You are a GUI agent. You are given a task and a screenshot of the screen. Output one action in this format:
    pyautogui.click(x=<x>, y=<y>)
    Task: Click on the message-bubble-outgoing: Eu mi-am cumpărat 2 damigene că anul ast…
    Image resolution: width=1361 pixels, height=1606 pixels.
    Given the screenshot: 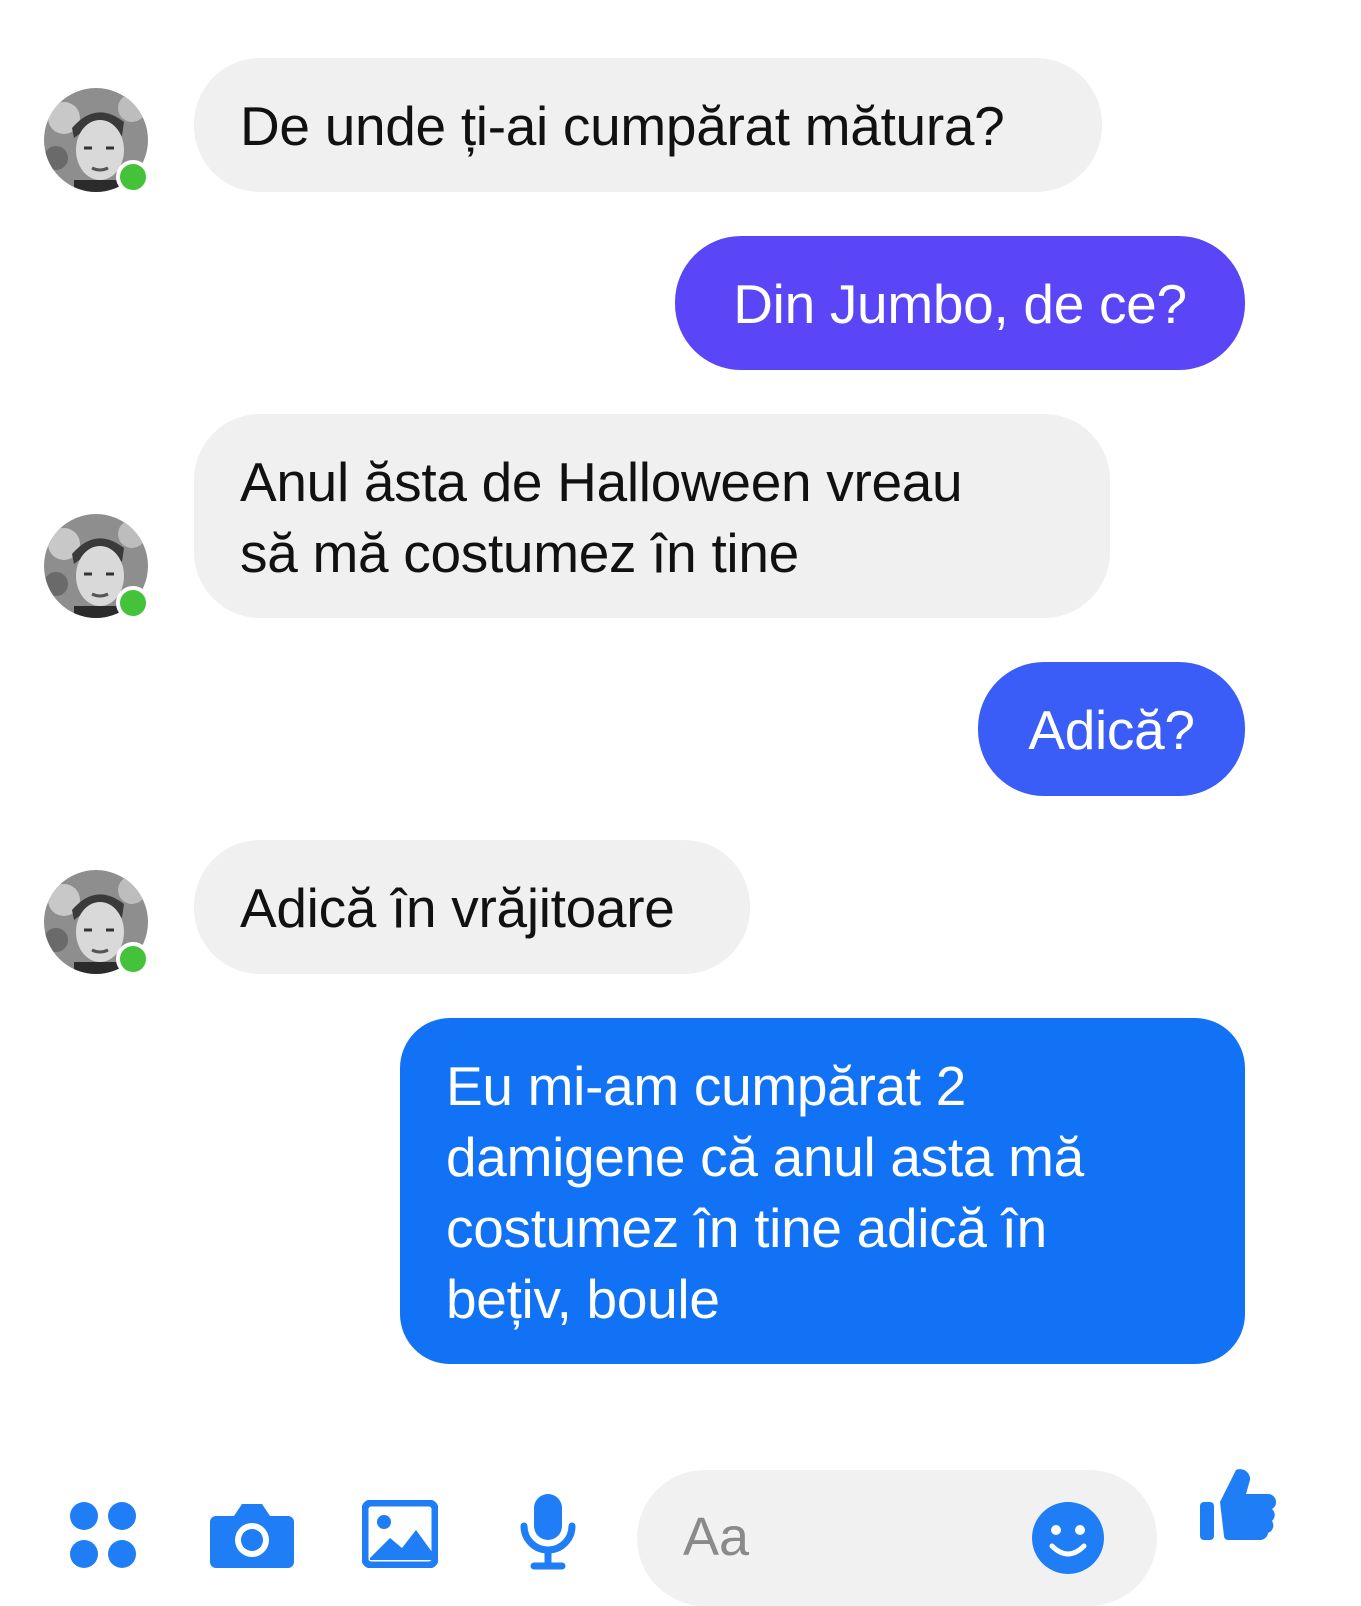 What is the action you would take?
    pyautogui.click(x=822, y=1191)
    